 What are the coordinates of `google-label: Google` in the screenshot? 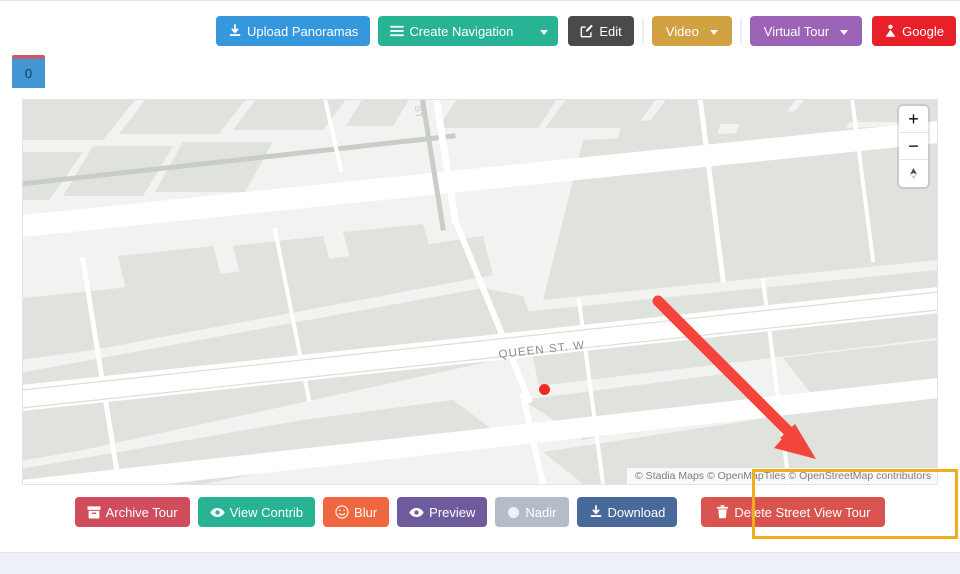 It's located at (923, 31).